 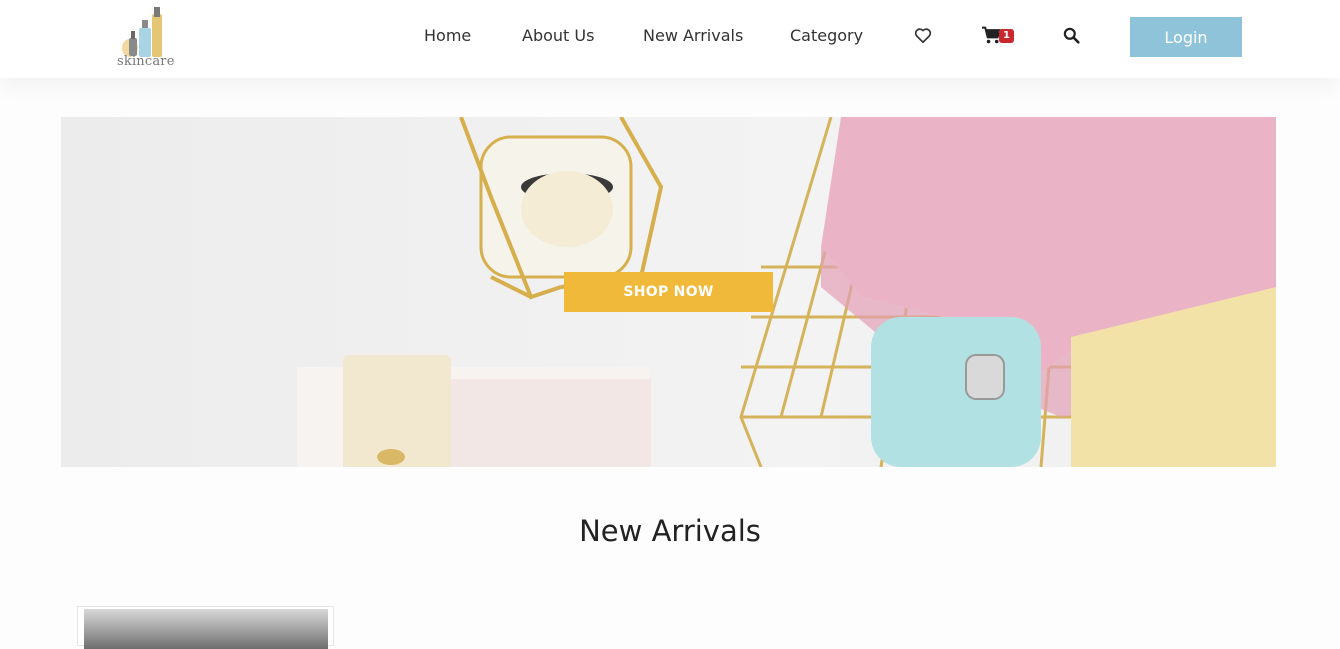 I want to click on product-card, so click(x=205, y=627).